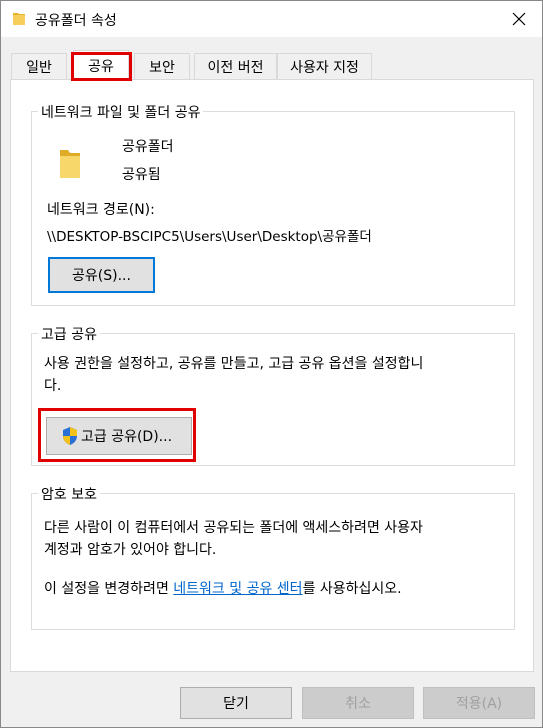  What do you see at coordinates (70, 436) in the screenshot?
I see `shield-icon` at bounding box center [70, 436].